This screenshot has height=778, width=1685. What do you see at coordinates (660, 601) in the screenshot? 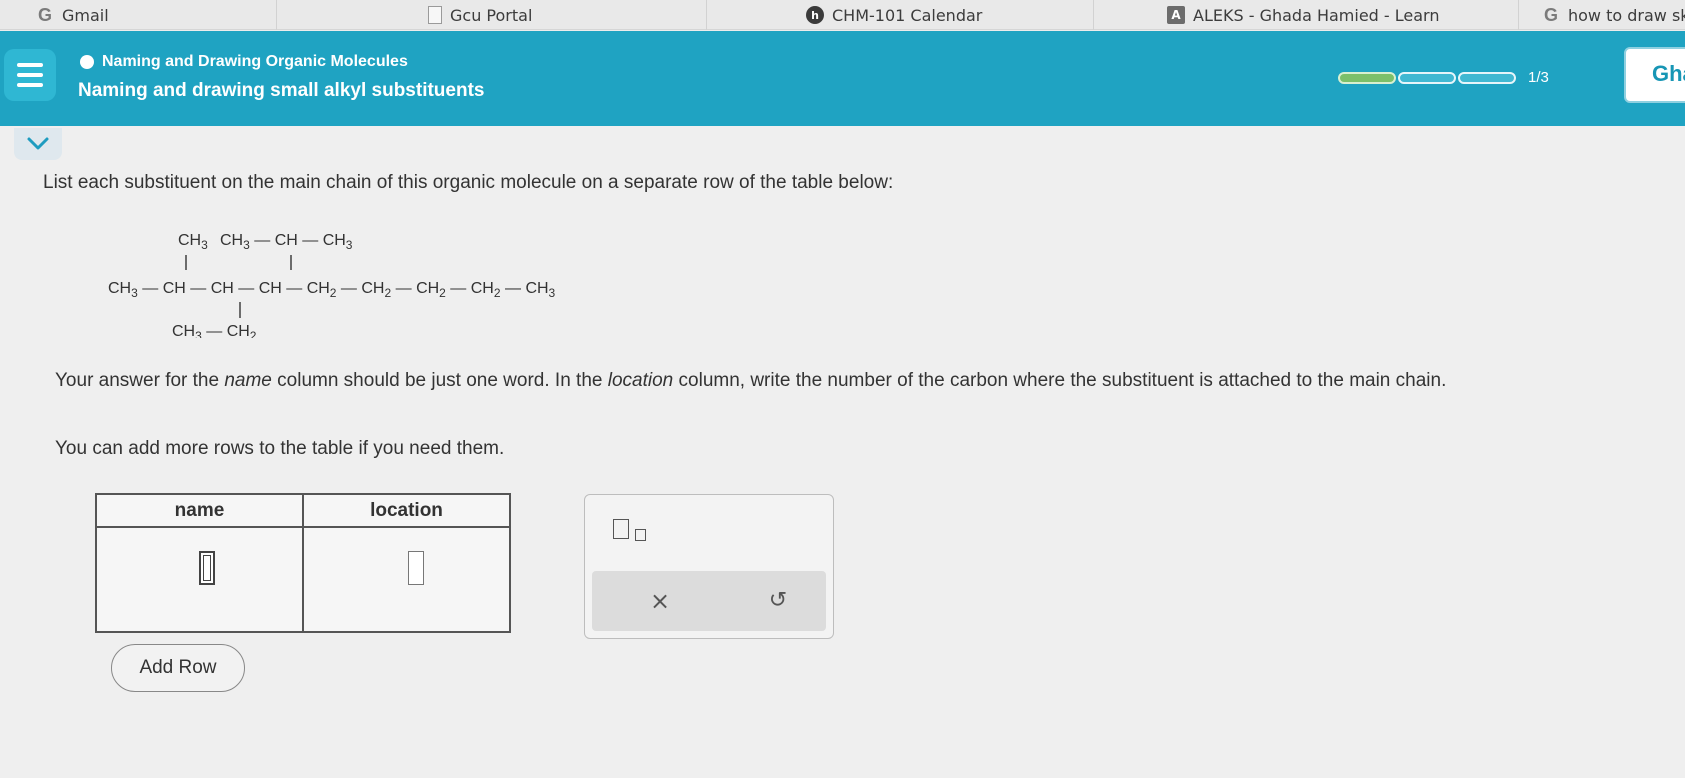
I see `clear-button: ×` at bounding box center [660, 601].